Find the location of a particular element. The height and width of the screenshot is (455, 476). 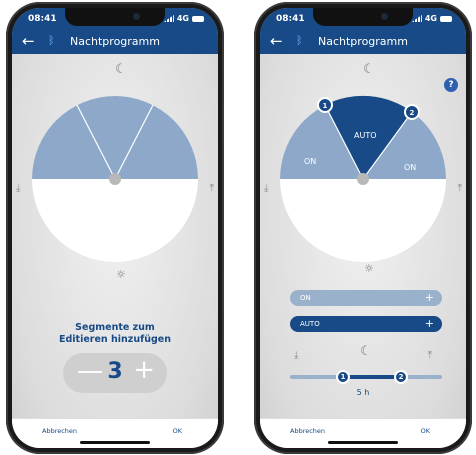

program-dial is located at coordinates (115, 179).